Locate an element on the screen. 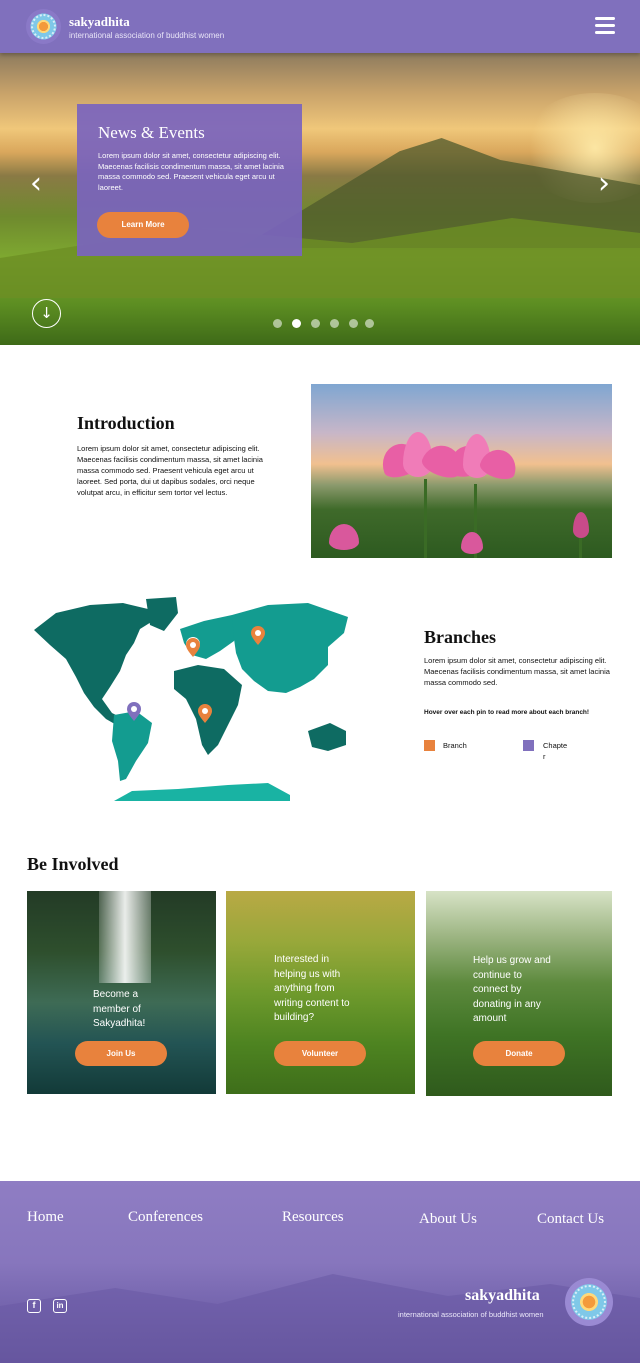 The image size is (640, 1363). footer-nav-resources: Resources is located at coordinates (313, 1217).